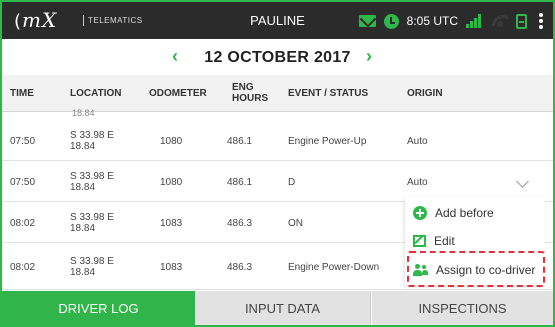 Image resolution: width=555 pixels, height=327 pixels. Describe the element at coordinates (250, 93) in the screenshot. I see `column-header-eng-hours: ENG HOURS` at that location.